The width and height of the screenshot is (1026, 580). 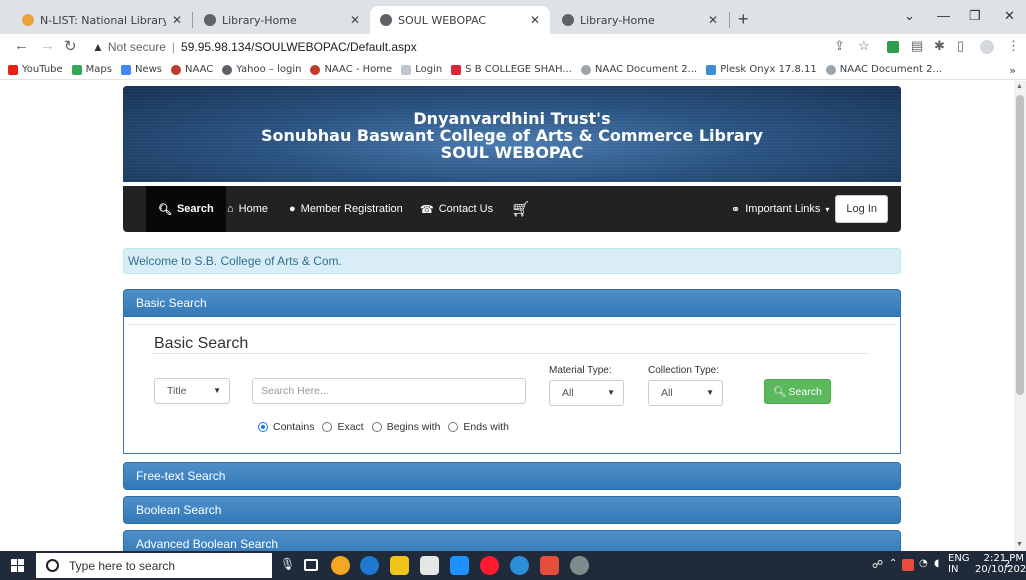 What do you see at coordinates (520, 209) in the screenshot?
I see `cart-icon: 🛒︎` at bounding box center [520, 209].